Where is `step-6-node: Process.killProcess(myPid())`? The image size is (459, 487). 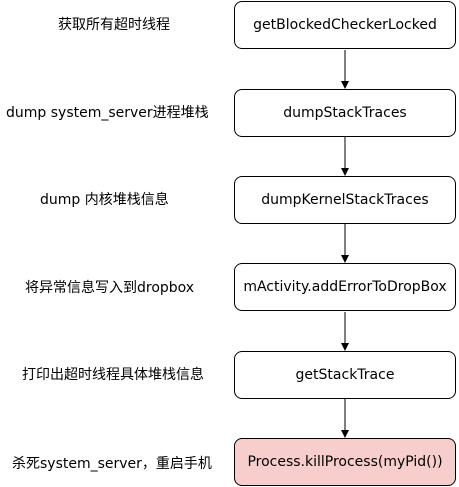
step-6-node: Process.killProcess(myPid()) is located at coordinates (345, 462).